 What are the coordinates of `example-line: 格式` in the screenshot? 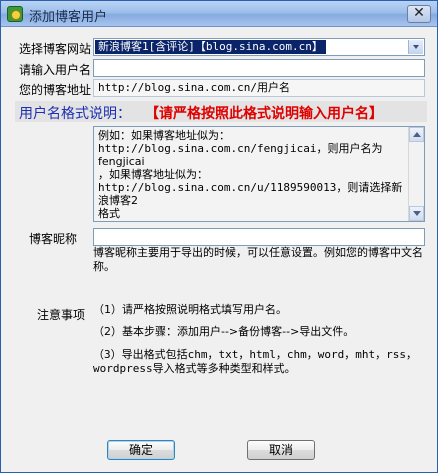 It's located at (109, 213).